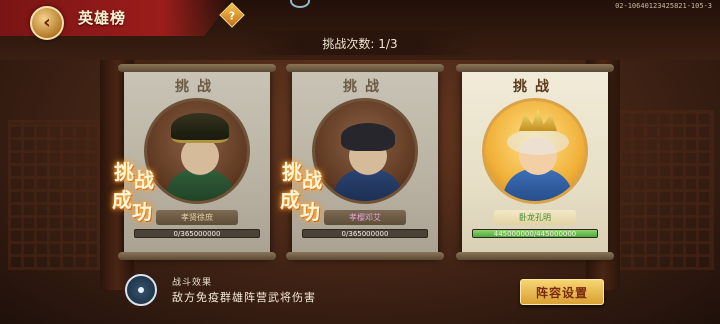 This screenshot has height=324, width=720. Describe the element at coordinates (666, 190) in the screenshot. I see `background-lattice-right` at that location.